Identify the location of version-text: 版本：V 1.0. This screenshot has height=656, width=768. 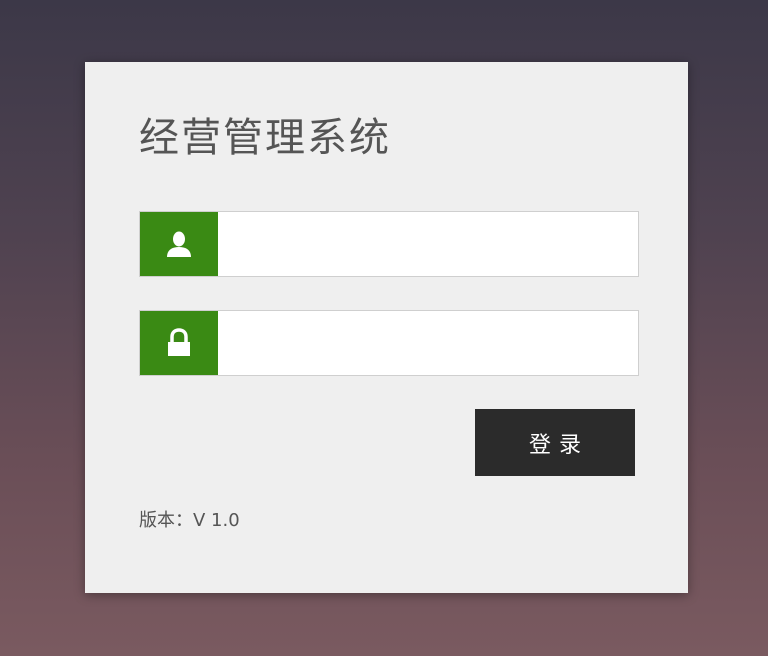
(189, 520).